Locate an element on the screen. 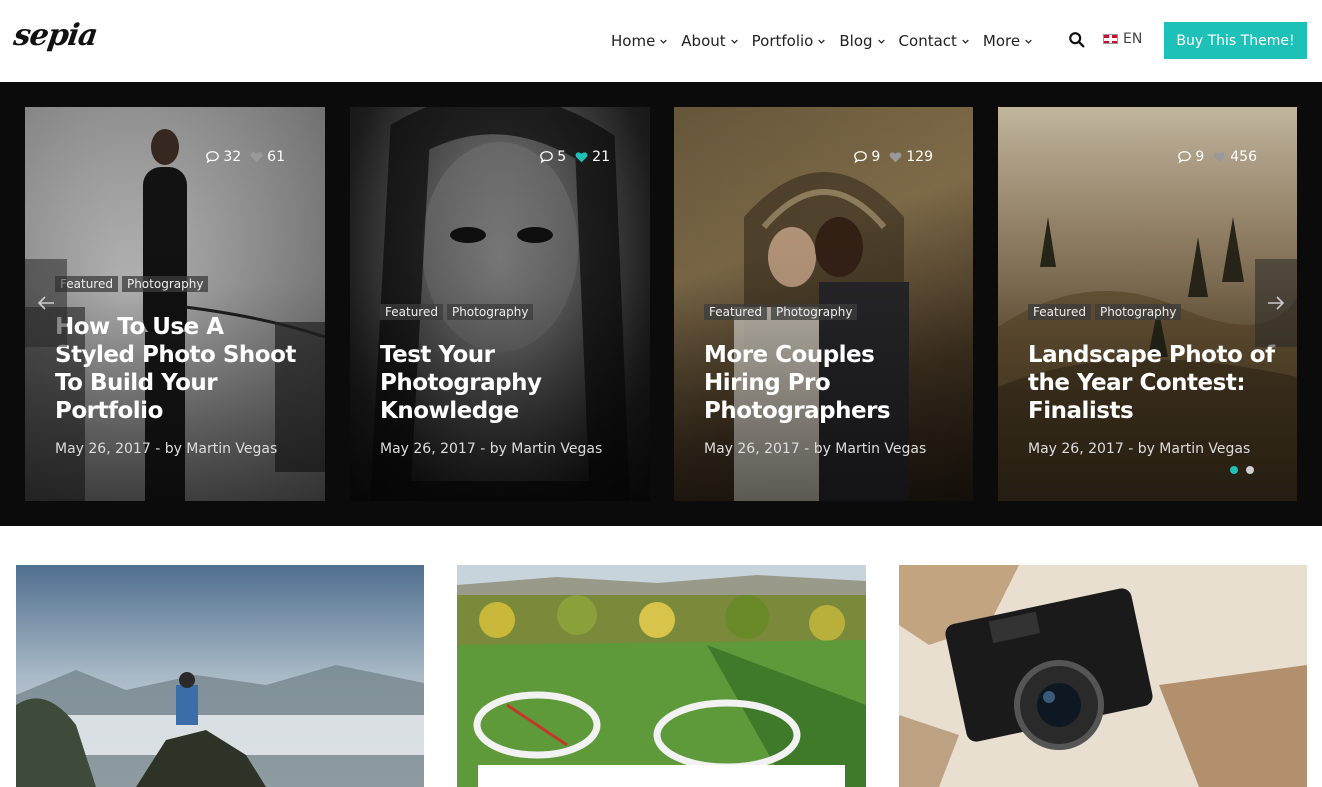  card-stats: 9 456 is located at coordinates (1217, 157).